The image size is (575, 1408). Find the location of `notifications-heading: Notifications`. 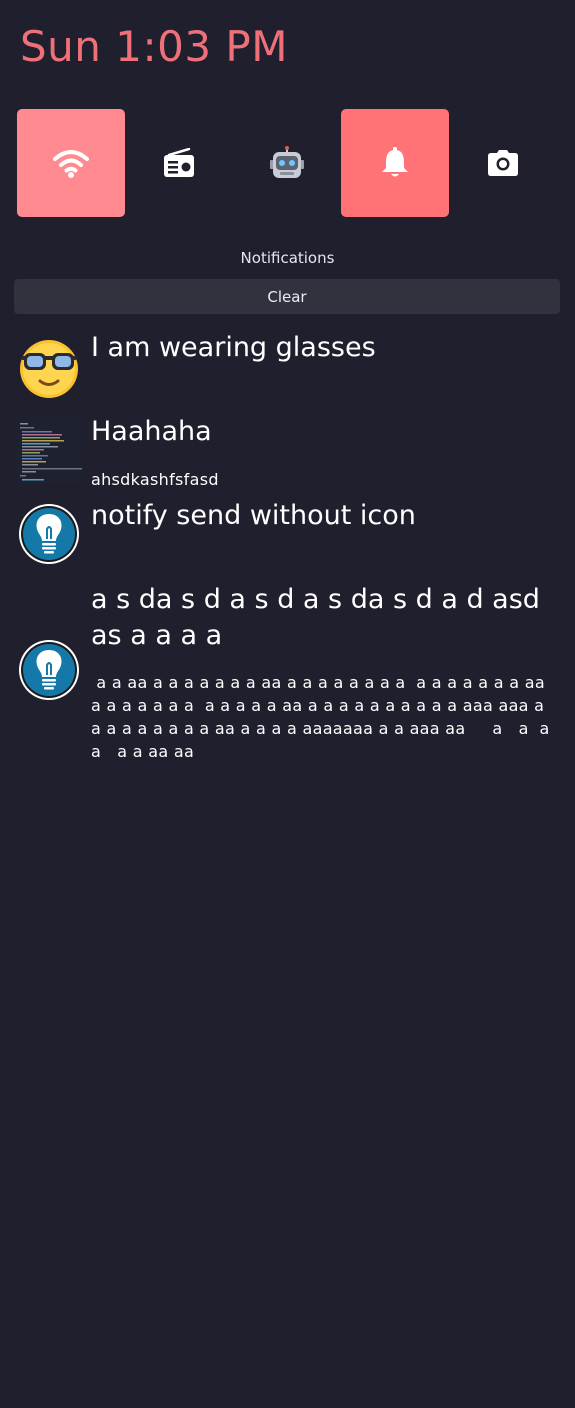

notifications-heading: Notifications is located at coordinates (287, 258).